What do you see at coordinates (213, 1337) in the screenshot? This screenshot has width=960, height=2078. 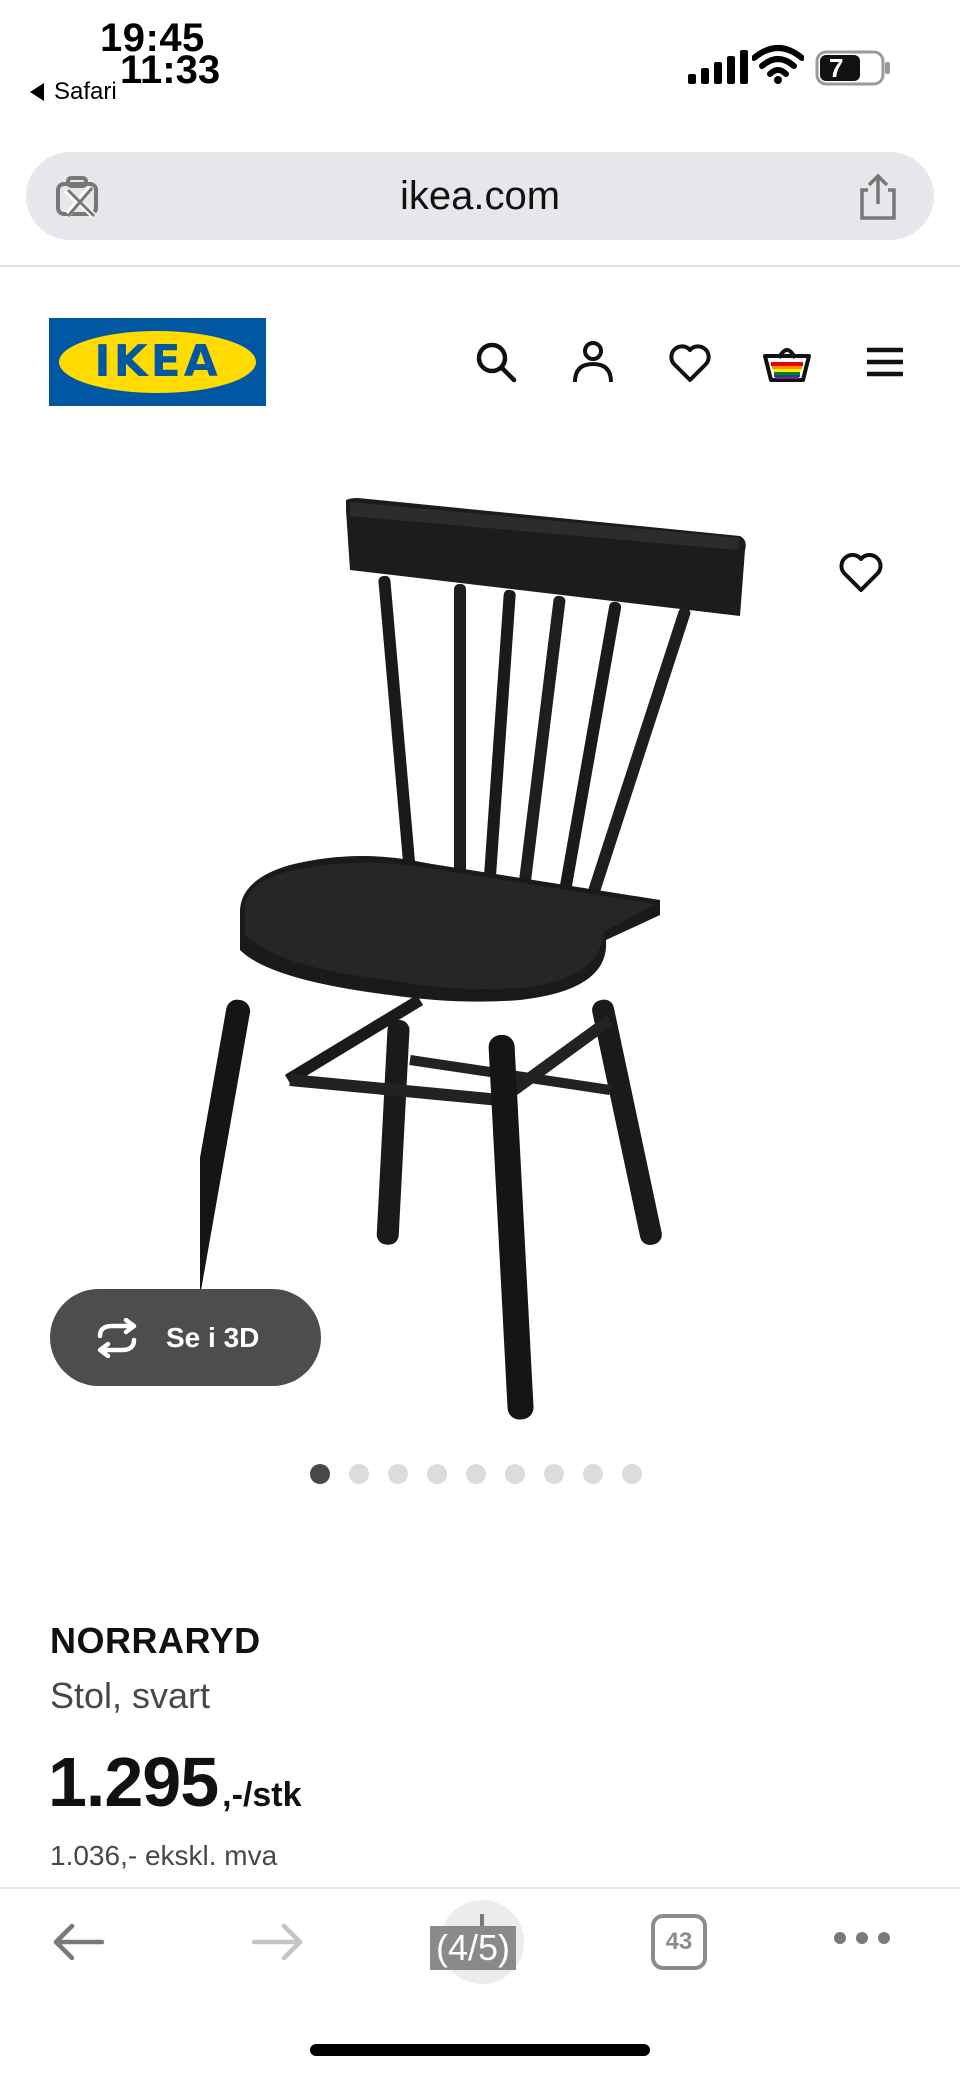 I see `view-3d-label: Se i 3D` at bounding box center [213, 1337].